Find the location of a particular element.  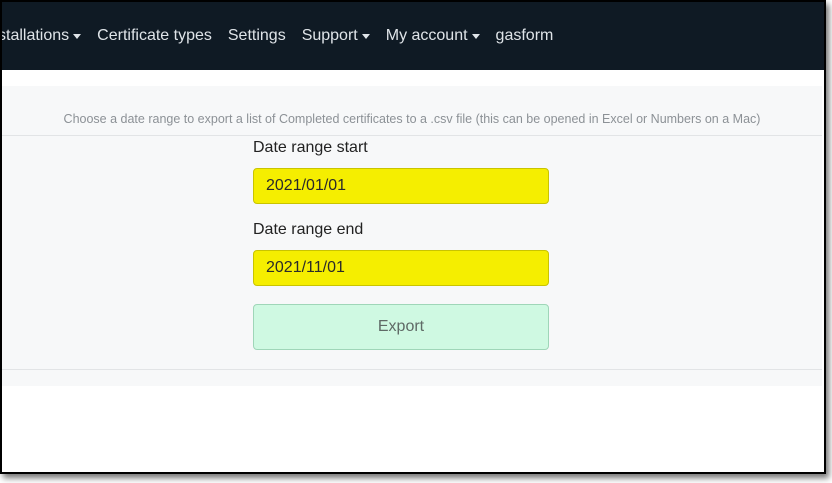

nav-item-label: Certificate types is located at coordinates (154, 35).